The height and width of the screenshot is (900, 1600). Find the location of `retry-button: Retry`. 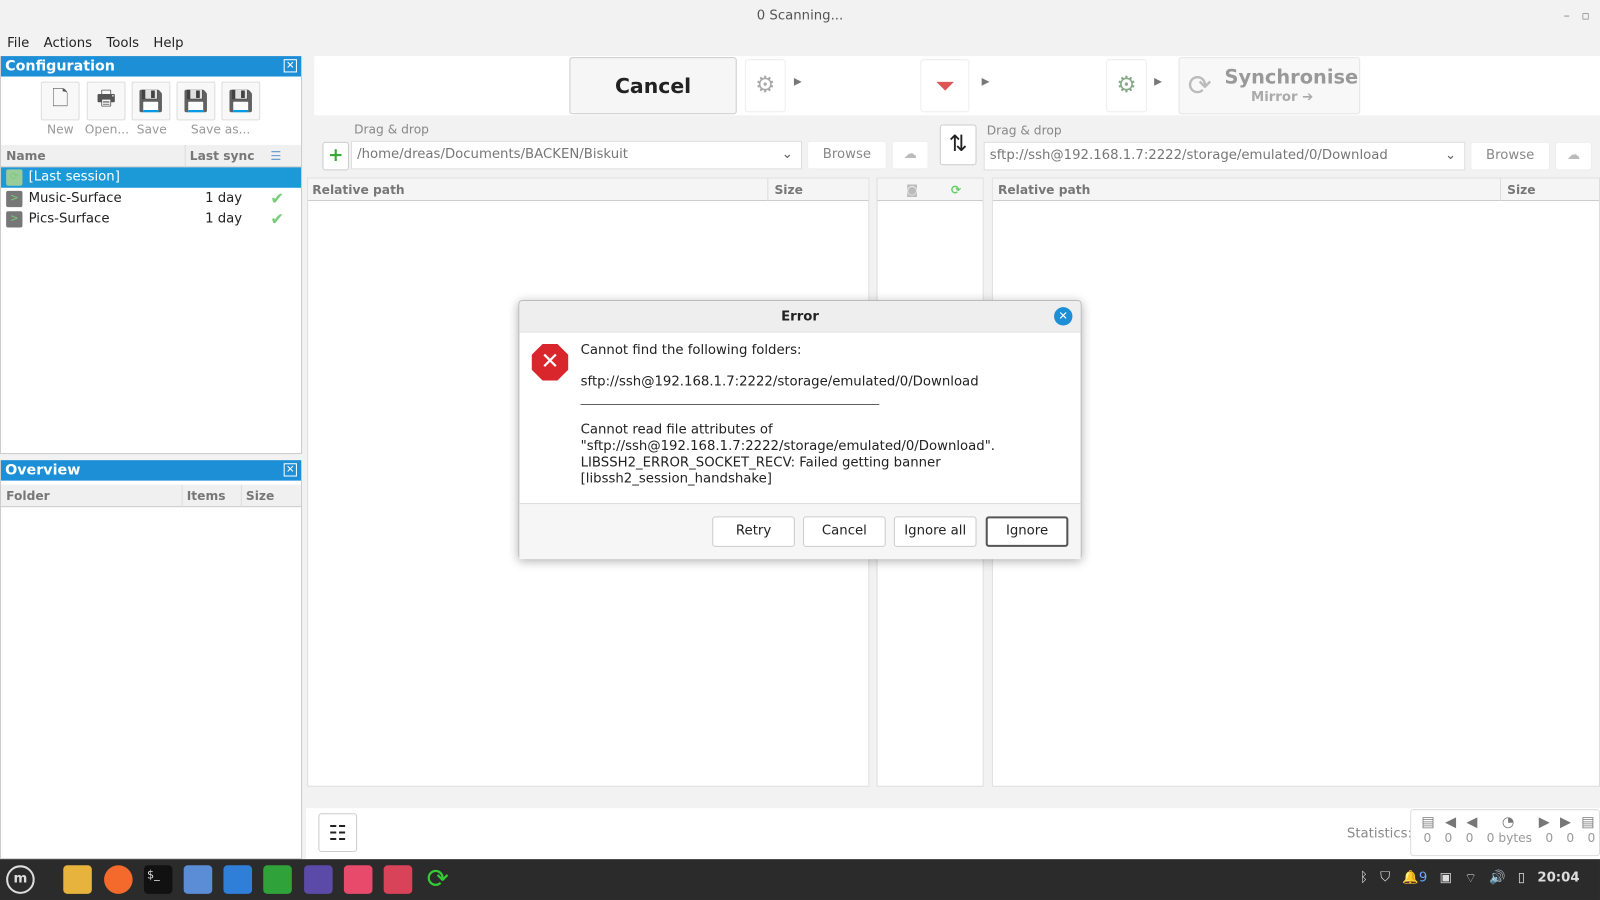

retry-button: Retry is located at coordinates (753, 531).